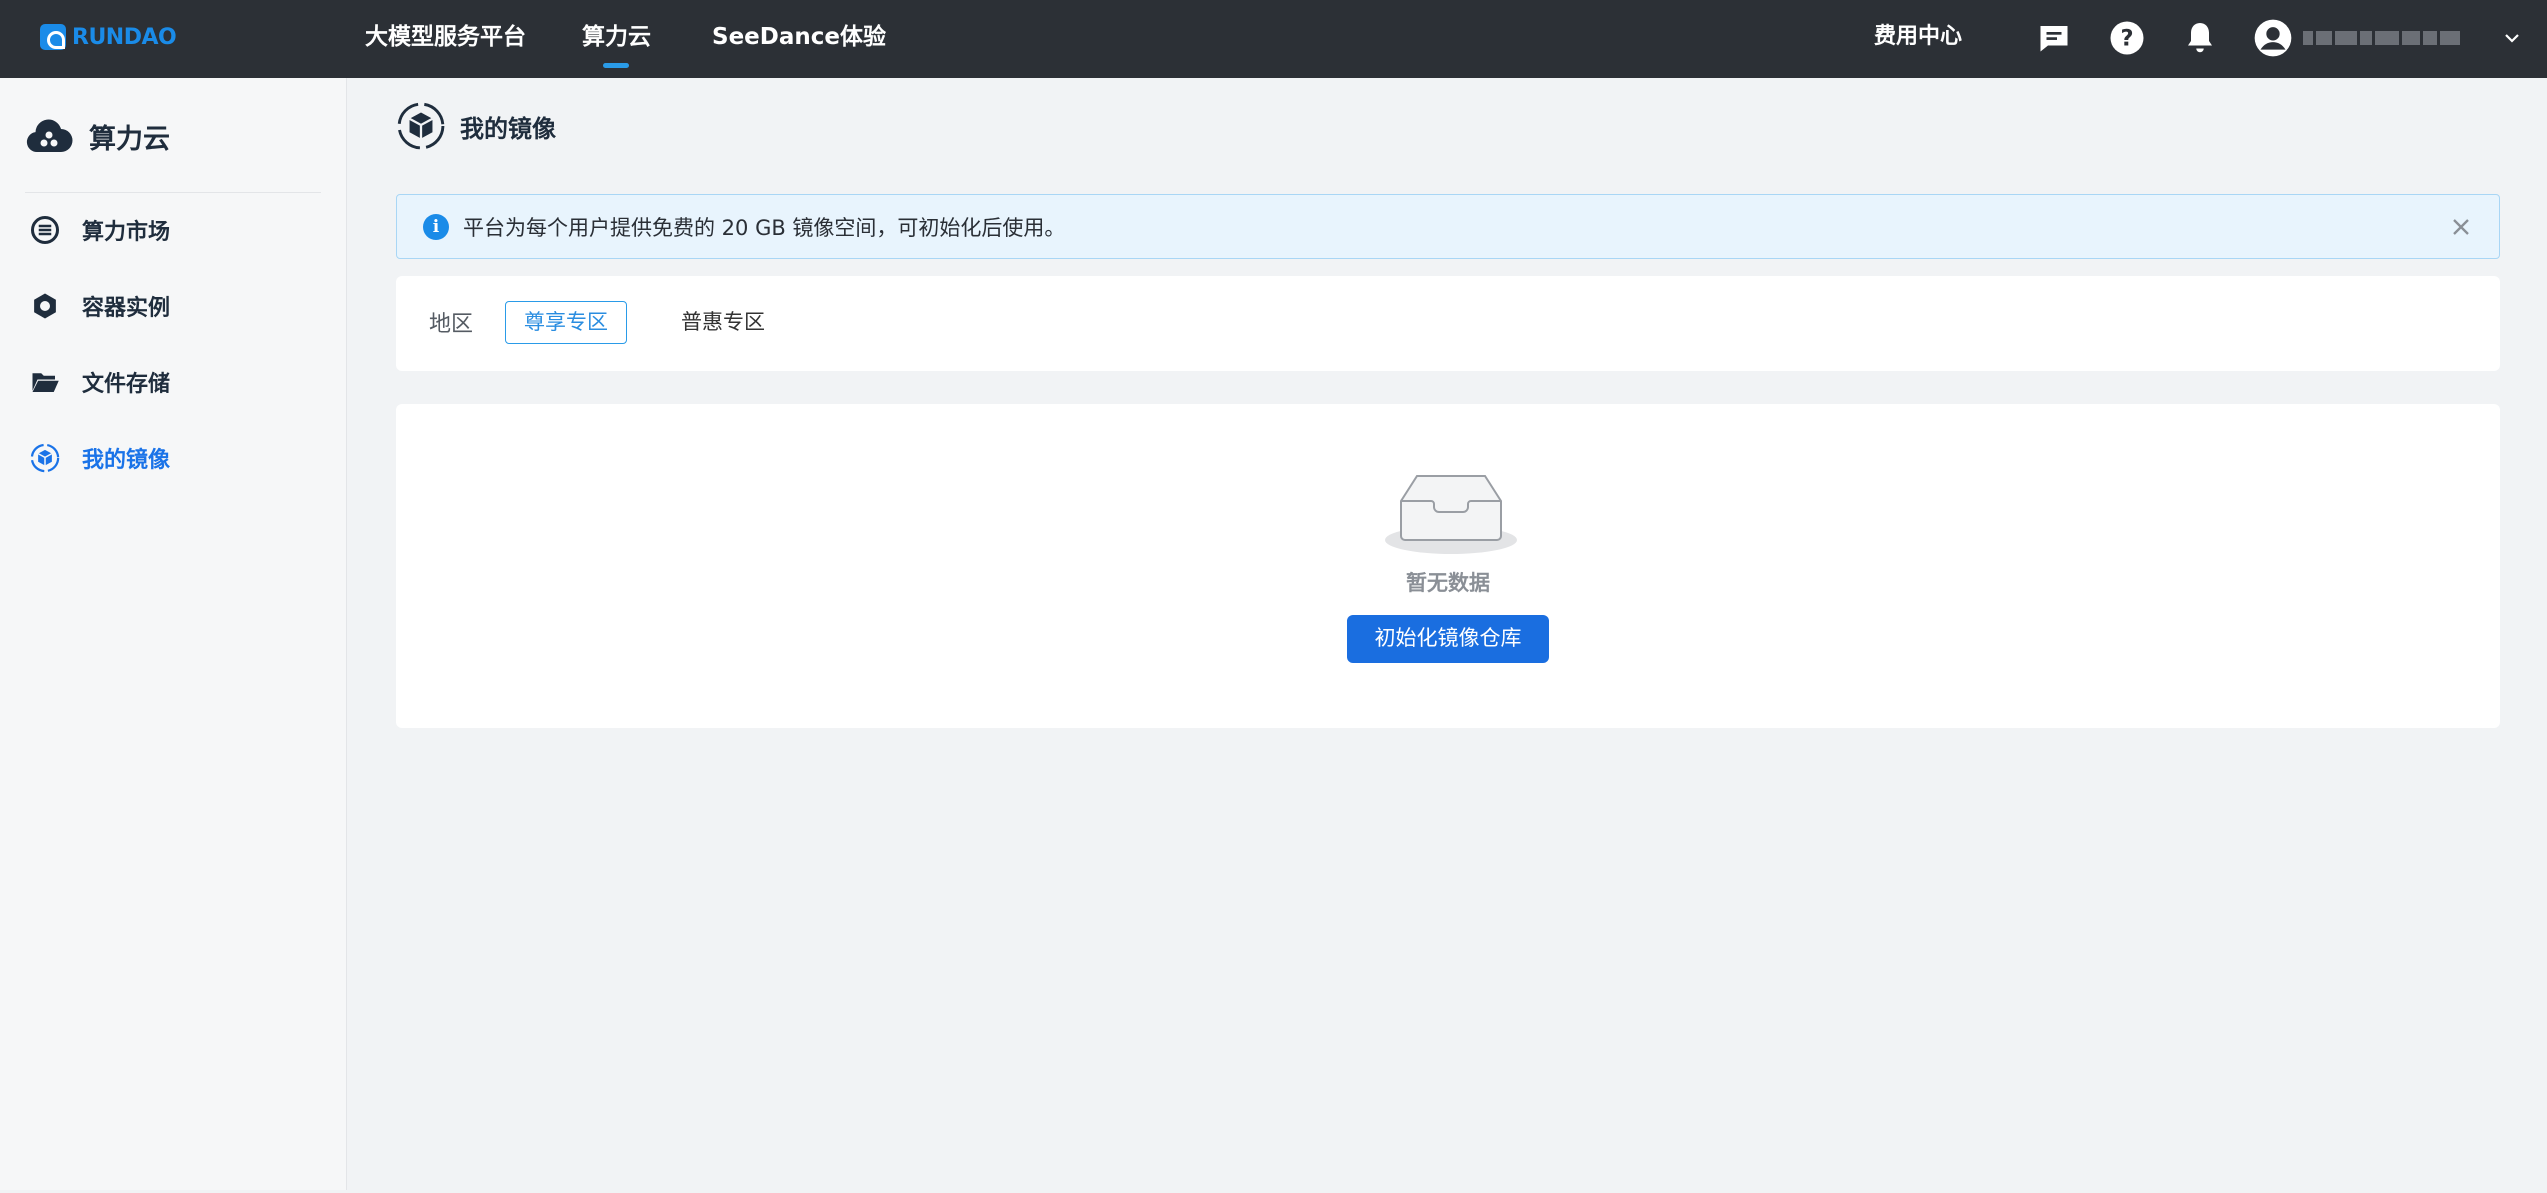  What do you see at coordinates (1448, 583) in the screenshot?
I see `empty-state-text: 暂无数据` at bounding box center [1448, 583].